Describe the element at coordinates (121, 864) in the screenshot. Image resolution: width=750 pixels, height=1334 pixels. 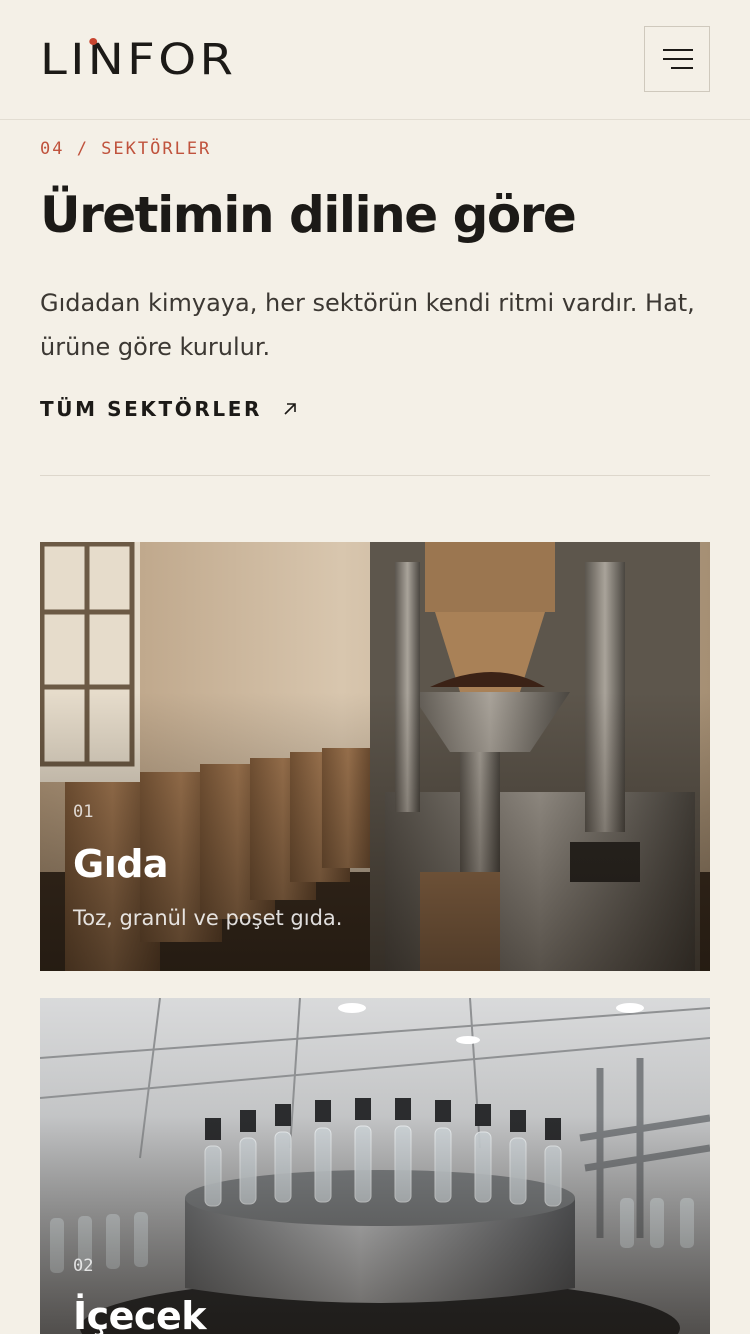
I see `sector-name: Gıda` at that location.